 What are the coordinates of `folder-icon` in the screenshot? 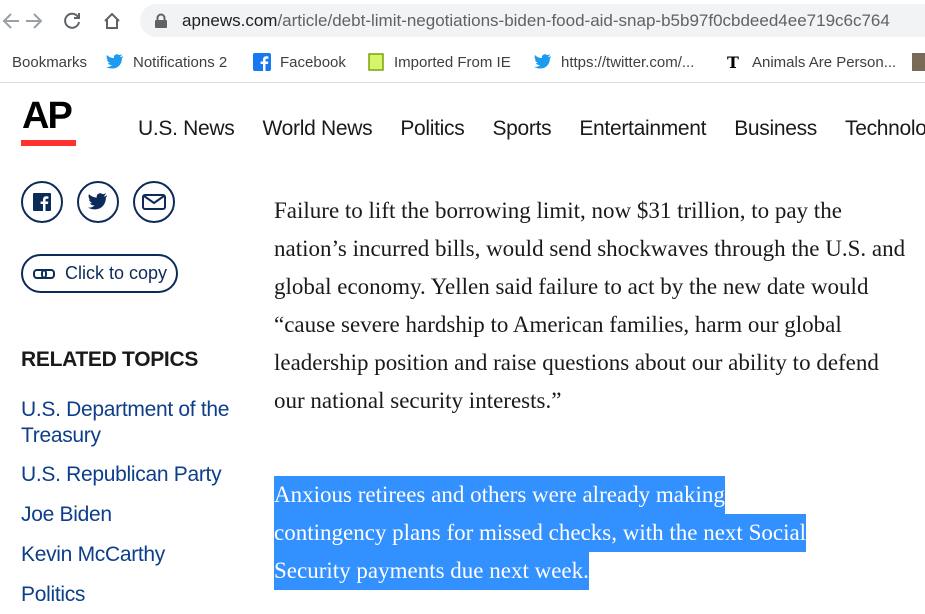 It's located at (376, 62).